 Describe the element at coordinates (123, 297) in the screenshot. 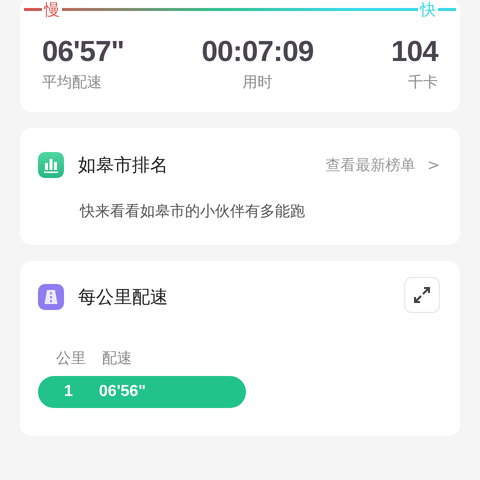

I see `card-title: 每公里配速` at that location.